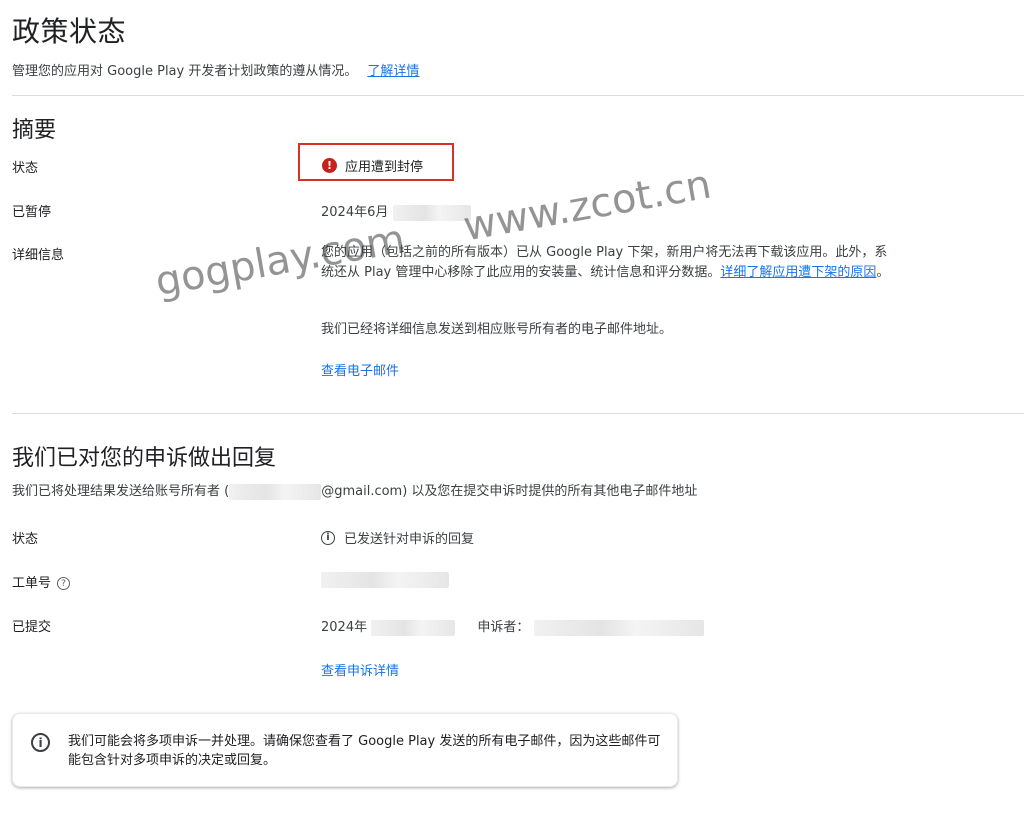 Image resolution: width=1024 pixels, height=816 pixels. What do you see at coordinates (64, 583) in the screenshot?
I see `help-icon: ?` at bounding box center [64, 583].